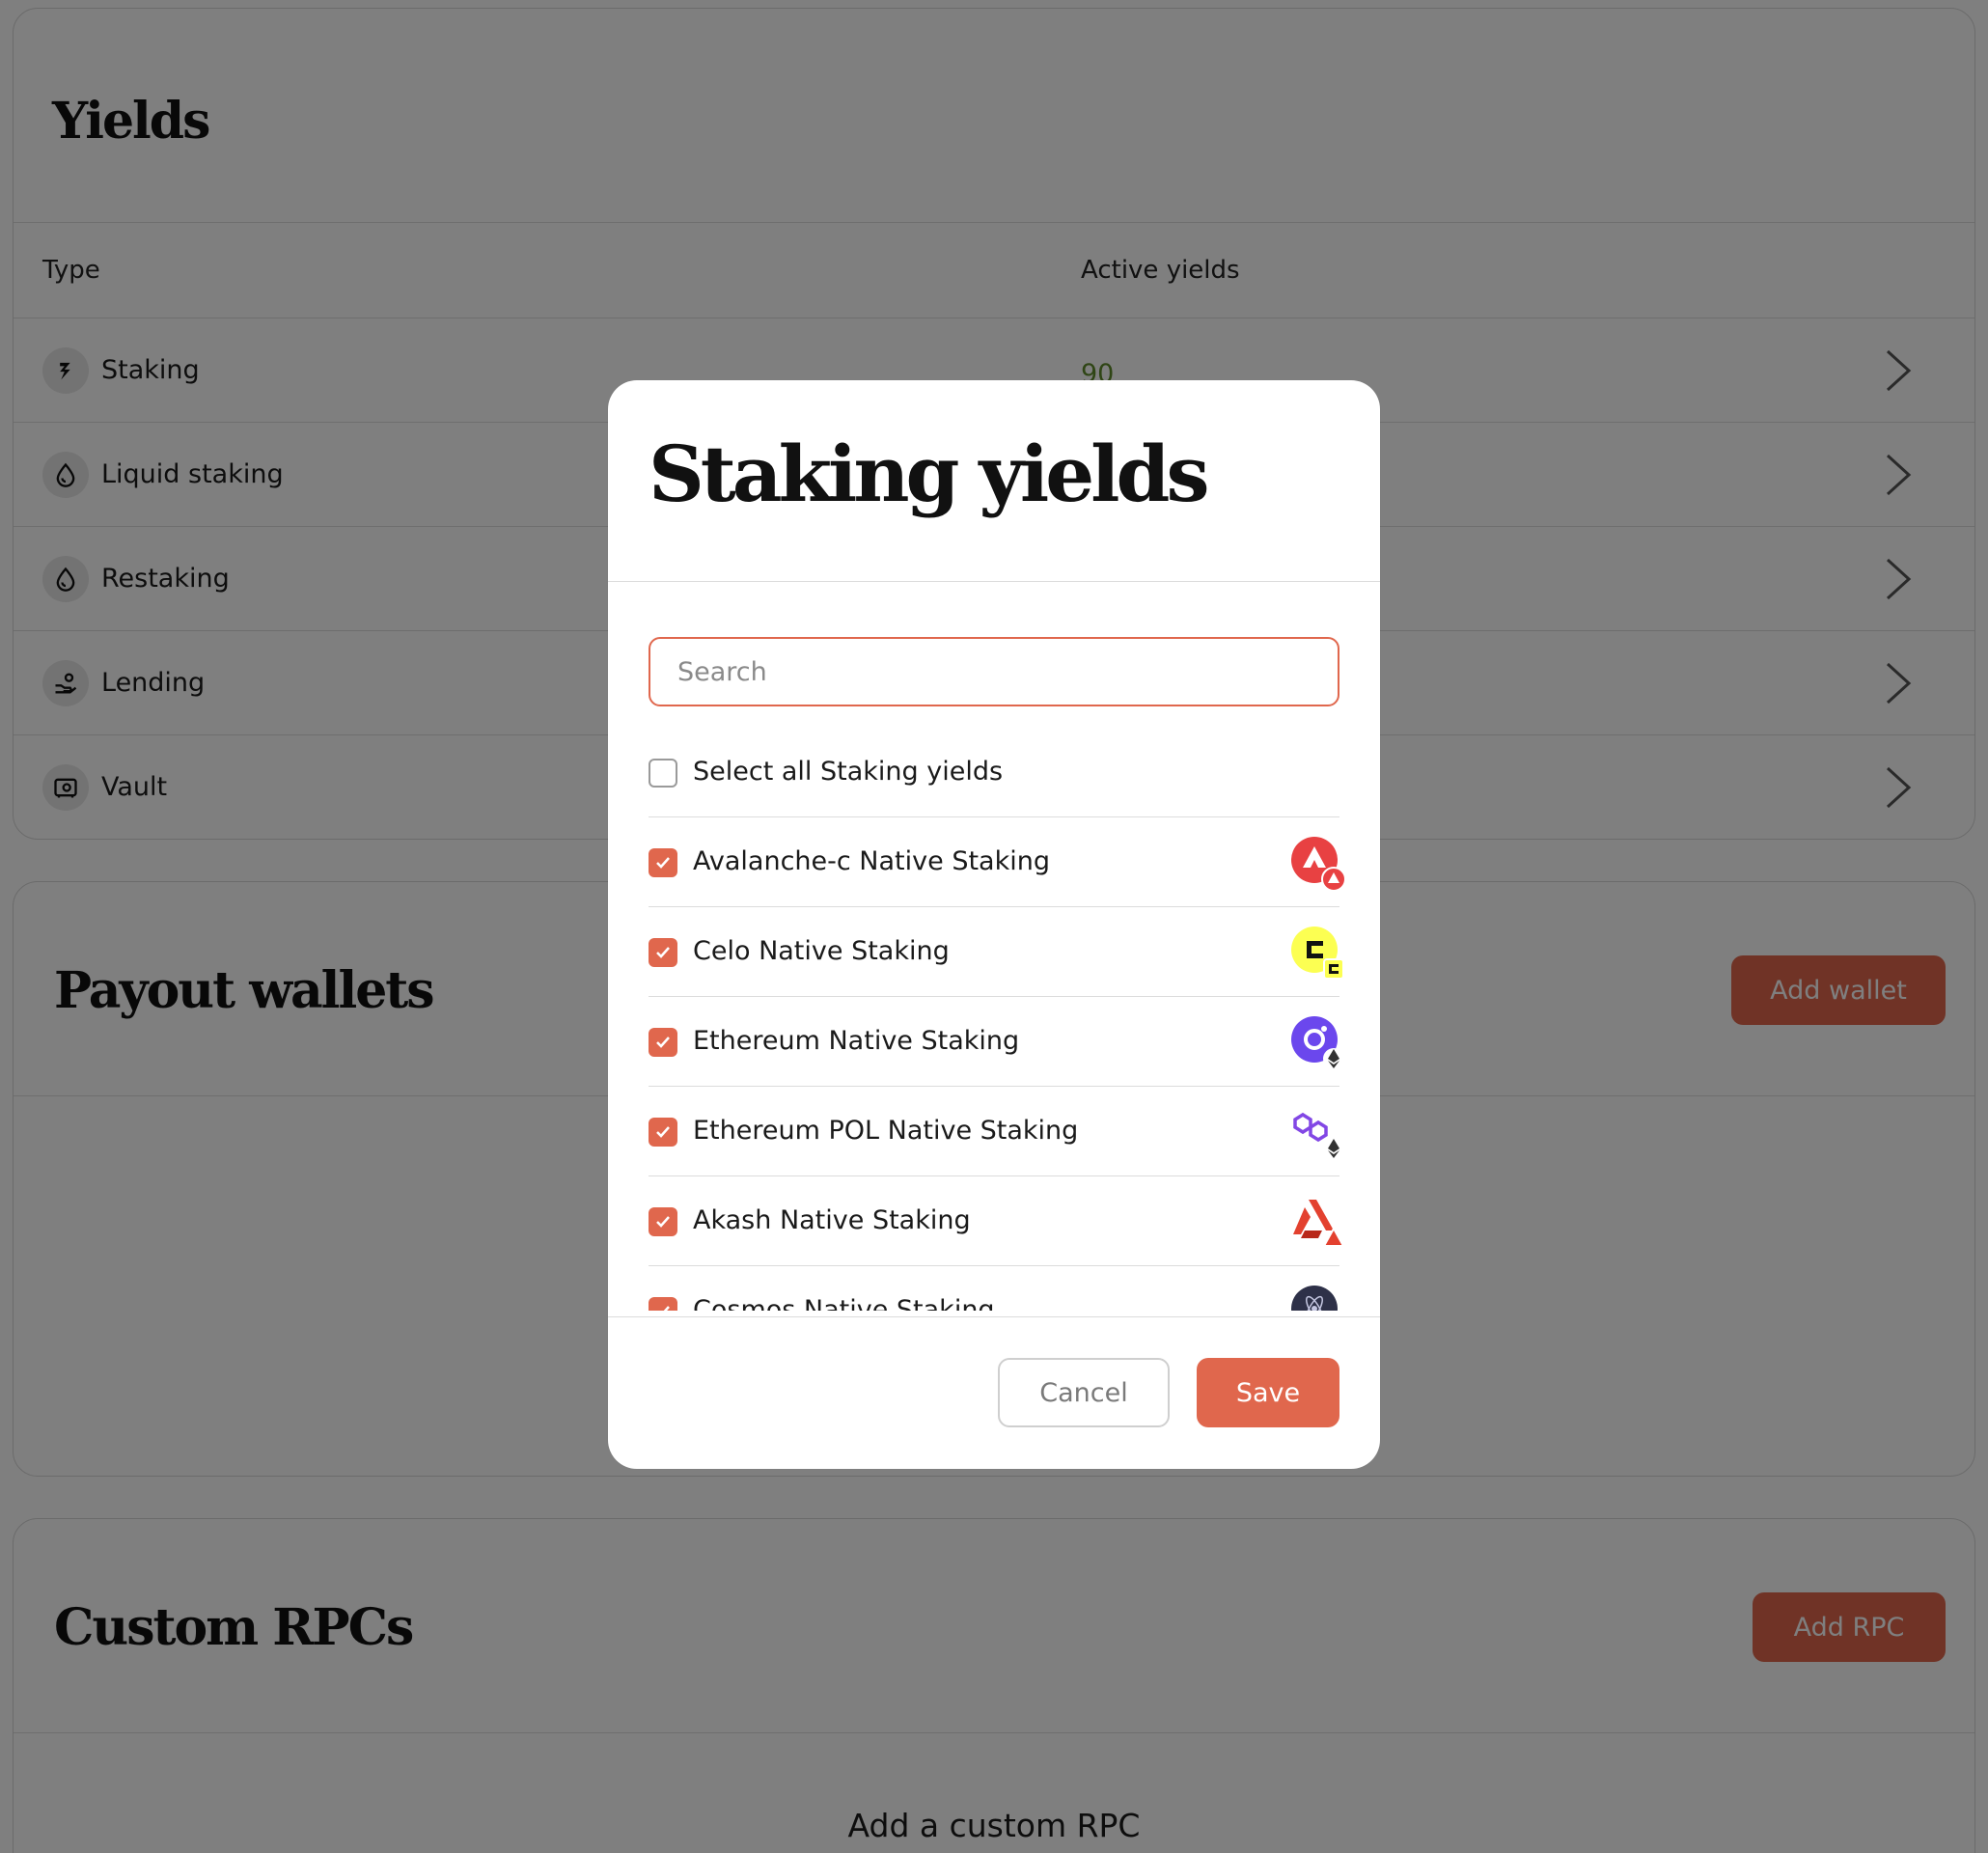 The height and width of the screenshot is (1853, 1988). What do you see at coordinates (1318, 1135) in the screenshot?
I see `polygon-icon` at bounding box center [1318, 1135].